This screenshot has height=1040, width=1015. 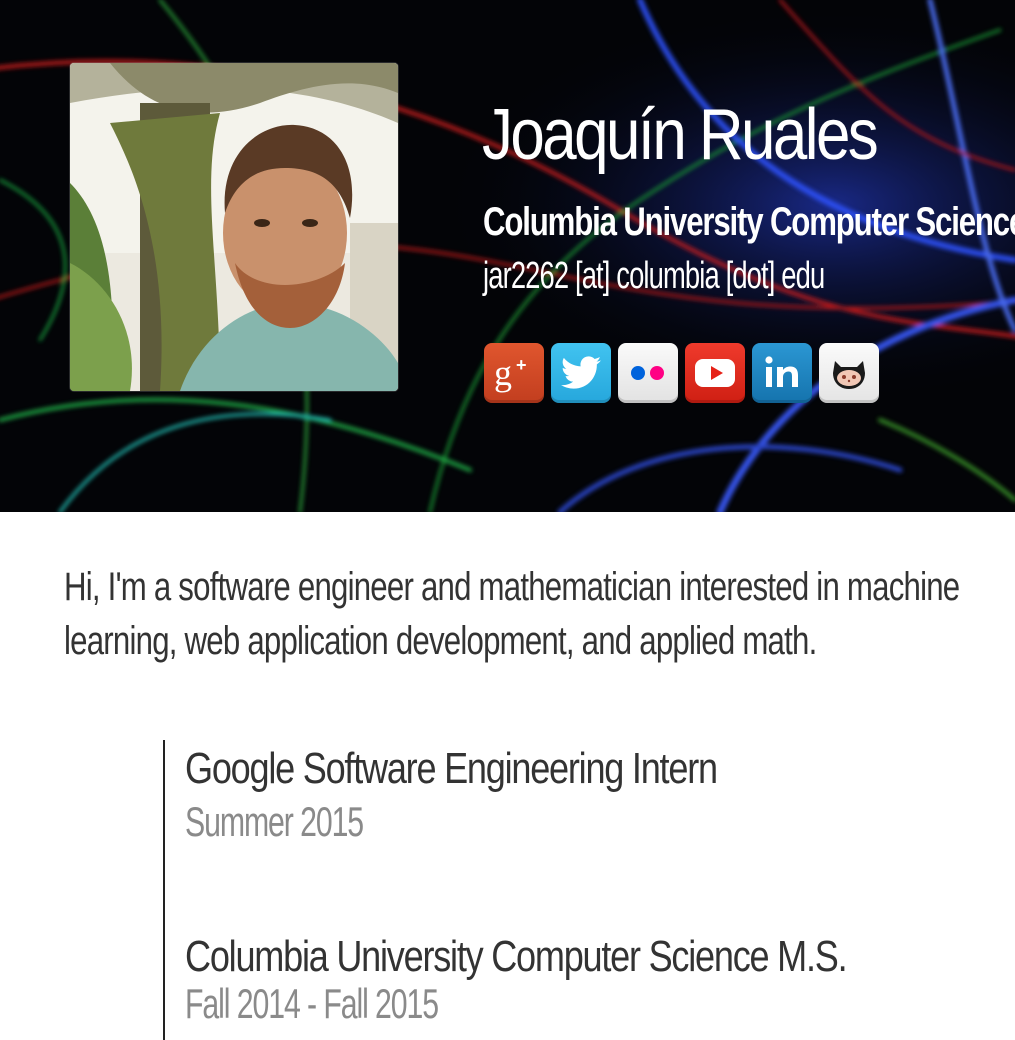 I want to click on timeline-entry-title: Google Software Engineering Intern, so click(x=451, y=768).